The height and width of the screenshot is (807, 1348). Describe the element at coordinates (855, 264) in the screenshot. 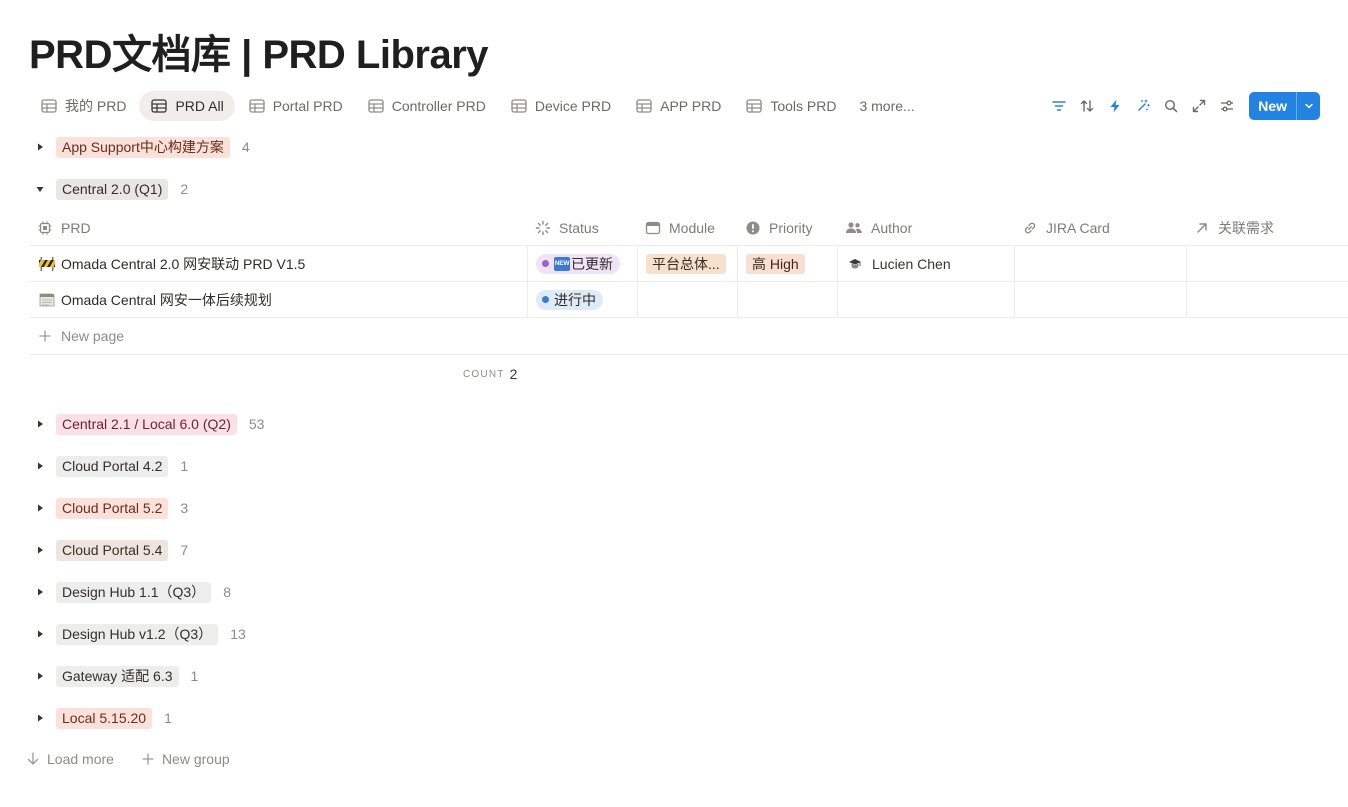

I see `avatar` at that location.